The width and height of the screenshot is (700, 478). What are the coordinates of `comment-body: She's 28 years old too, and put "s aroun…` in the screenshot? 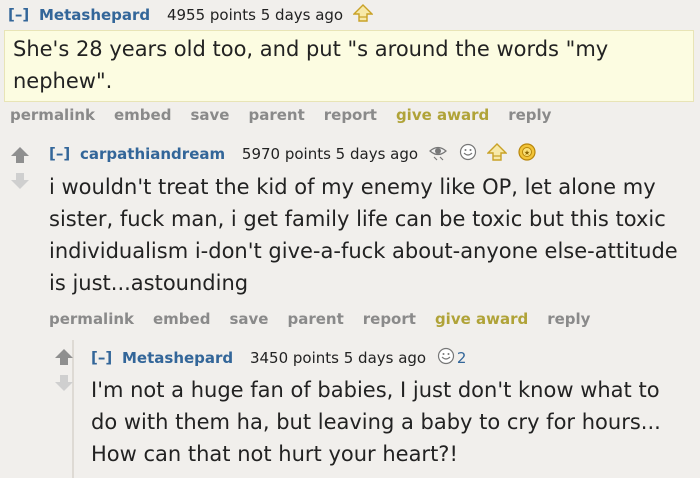 It's located at (349, 66).